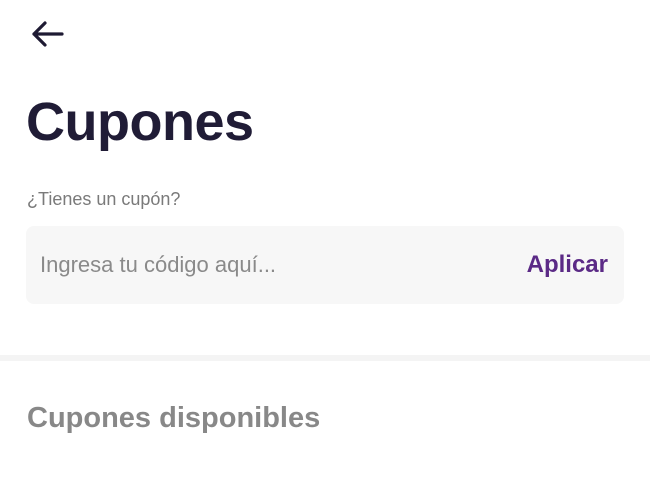 This screenshot has width=650, height=489. What do you see at coordinates (570, 265) in the screenshot?
I see `apply-coupon-button: Aplicar` at bounding box center [570, 265].